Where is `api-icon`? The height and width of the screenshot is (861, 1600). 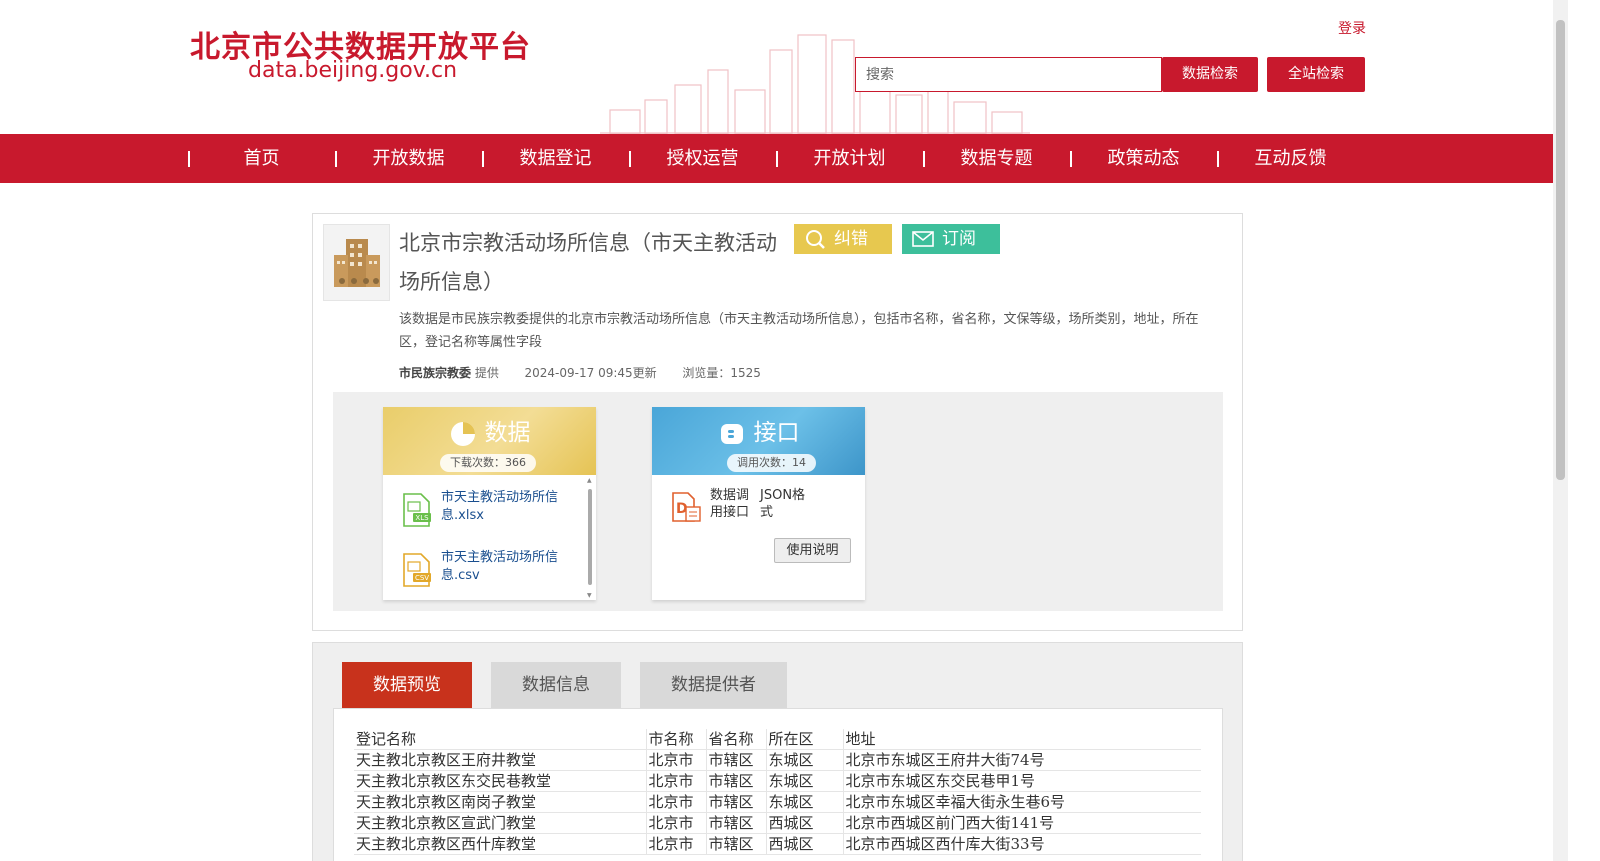
api-icon is located at coordinates (731, 433).